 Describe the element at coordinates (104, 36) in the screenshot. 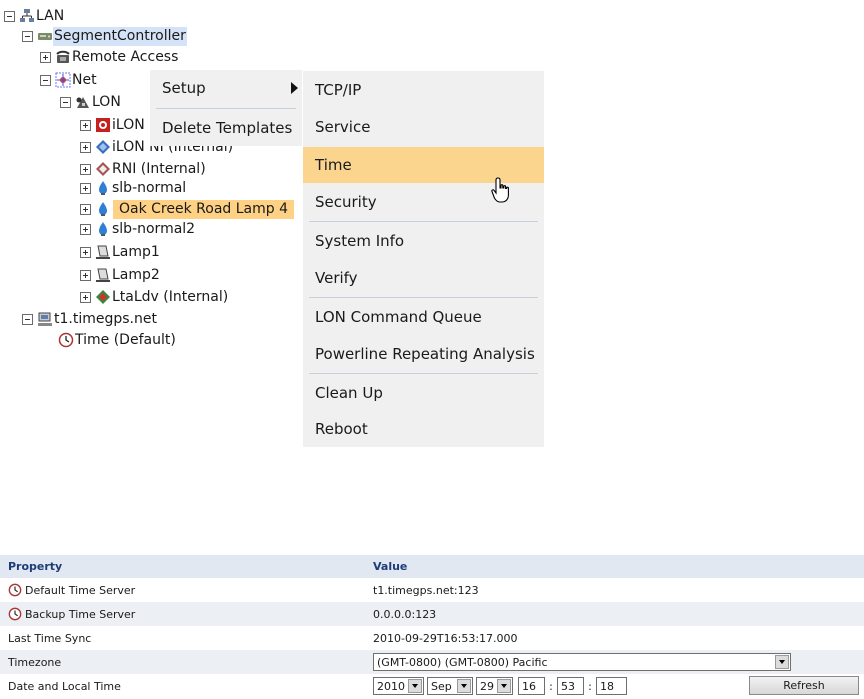

I see `tree-node-segment-controller: SegmentController` at that location.